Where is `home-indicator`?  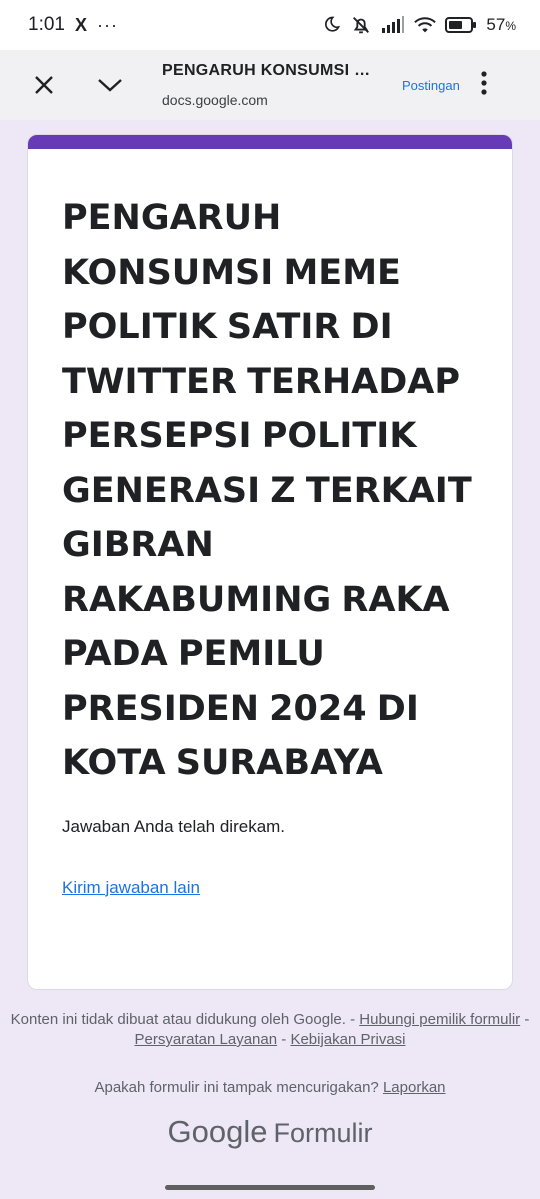
home-indicator is located at coordinates (270, 1187).